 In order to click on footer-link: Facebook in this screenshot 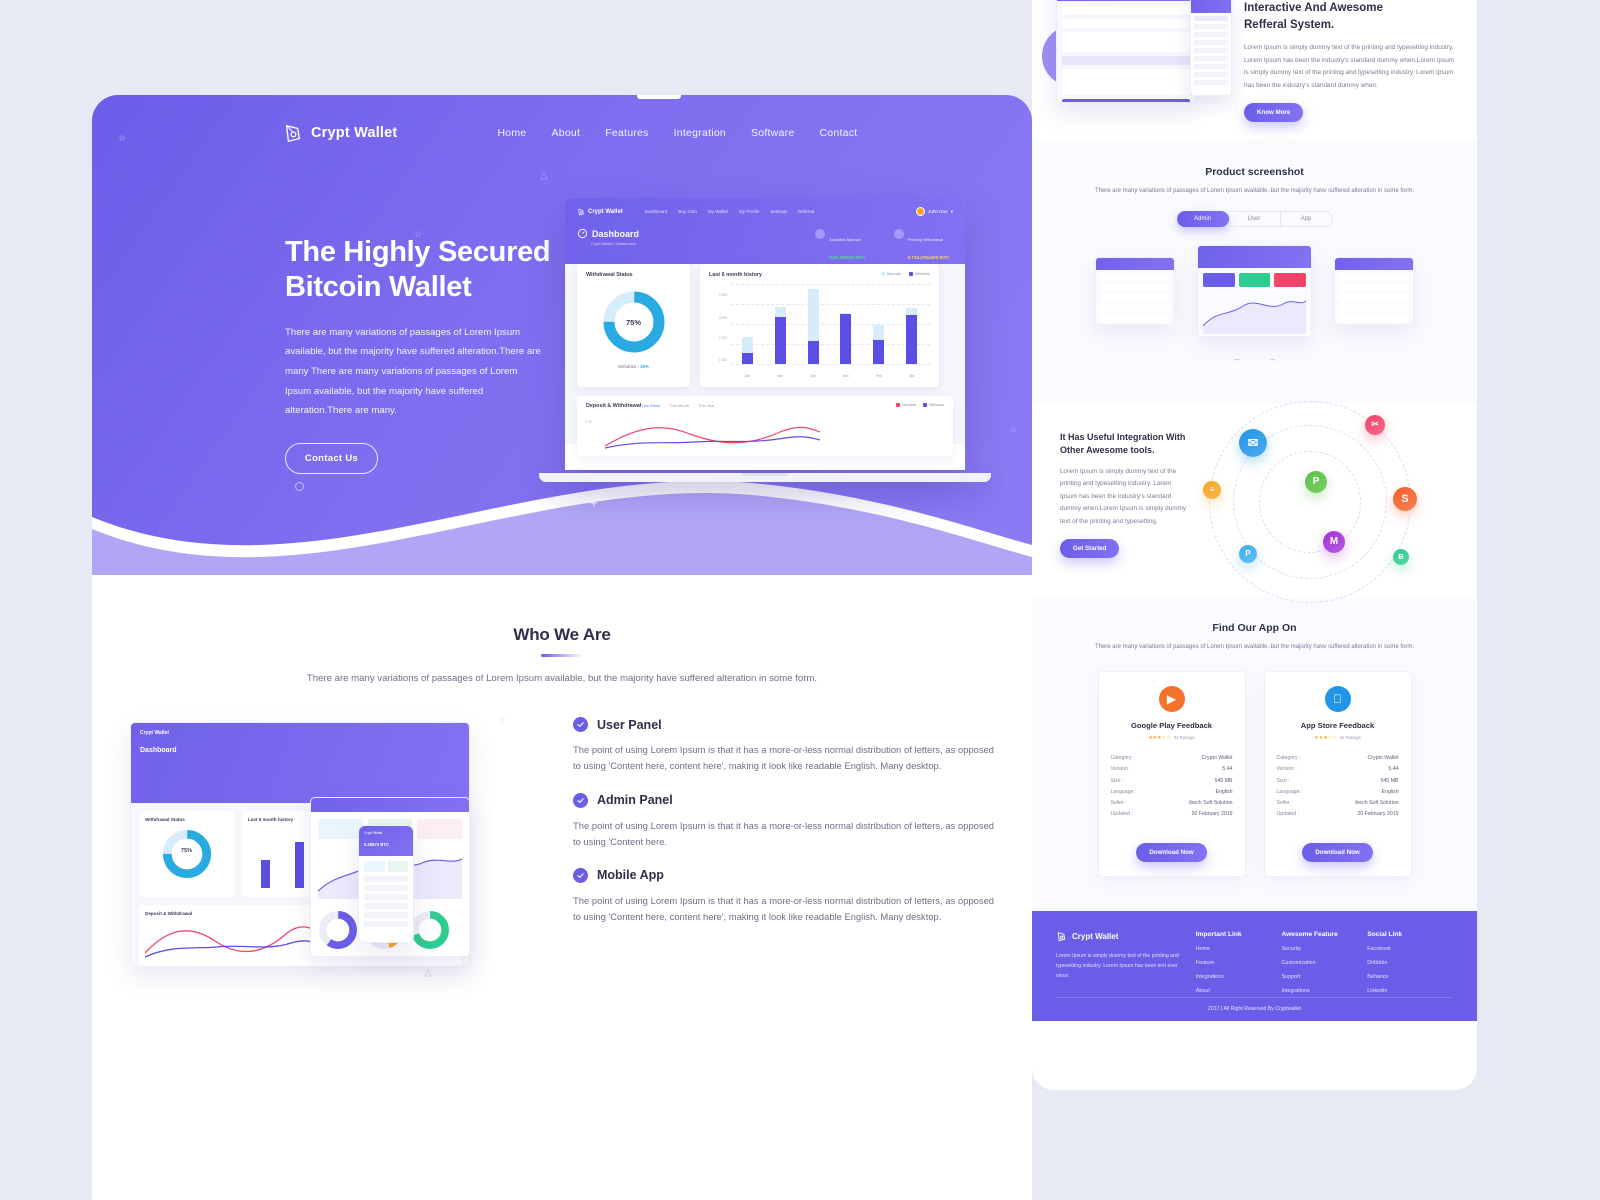, I will do `click(1410, 949)`.